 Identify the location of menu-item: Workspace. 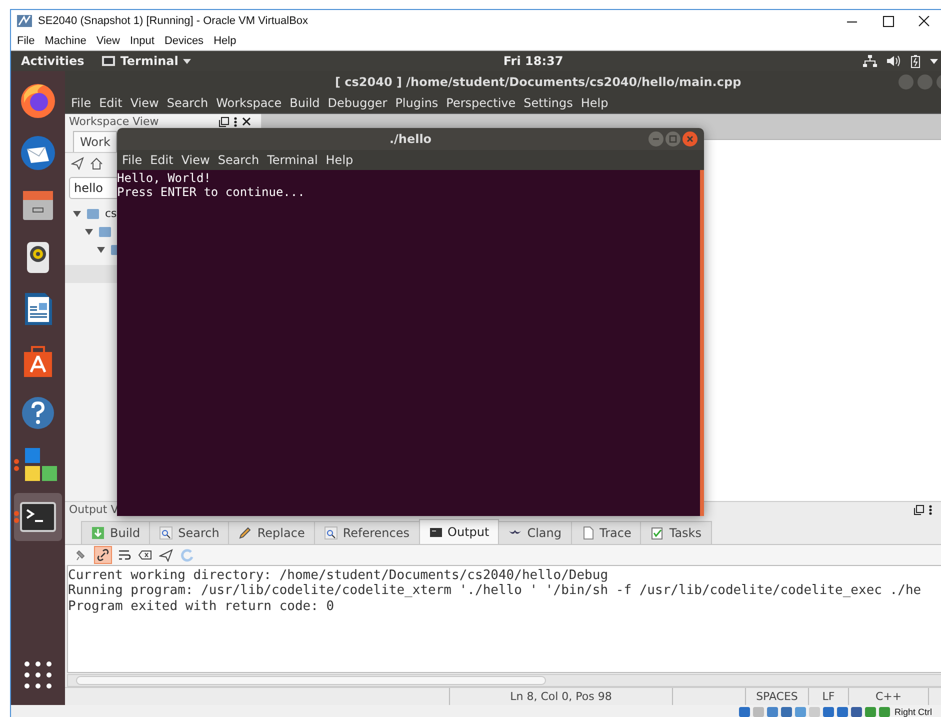
(249, 103).